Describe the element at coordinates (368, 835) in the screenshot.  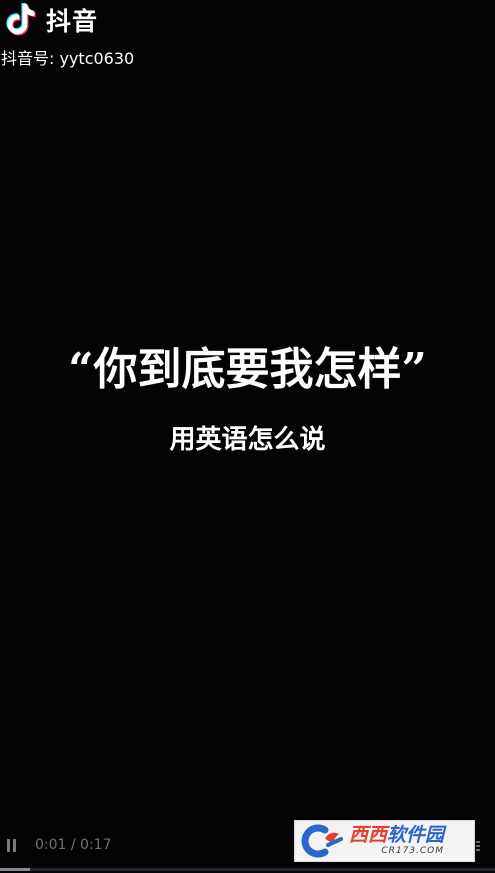
I see `site-name-part1: 西西` at that location.